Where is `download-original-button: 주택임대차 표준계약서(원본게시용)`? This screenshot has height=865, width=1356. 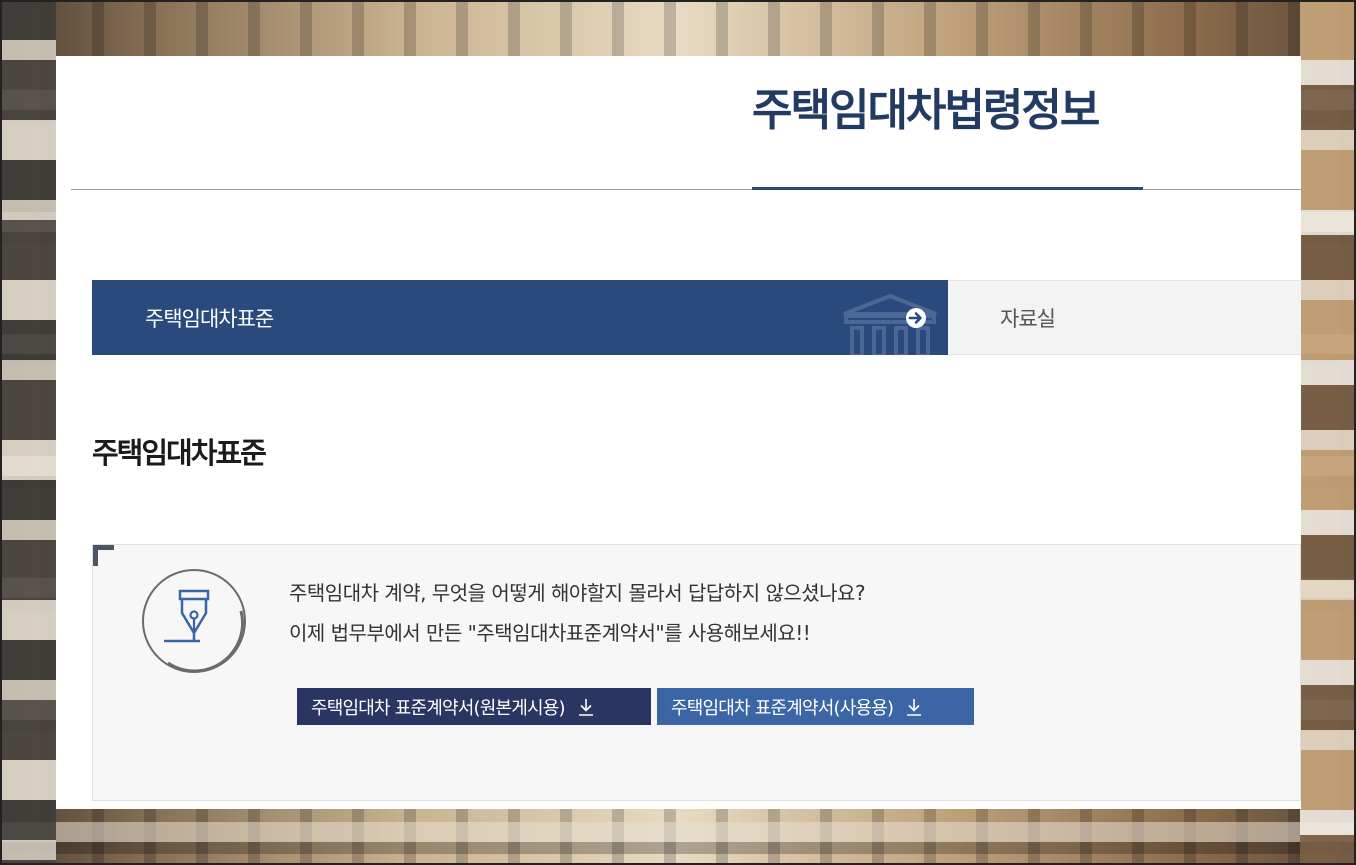
download-original-button: 주택임대차 표준계약서(원본게시용) is located at coordinates (474, 706).